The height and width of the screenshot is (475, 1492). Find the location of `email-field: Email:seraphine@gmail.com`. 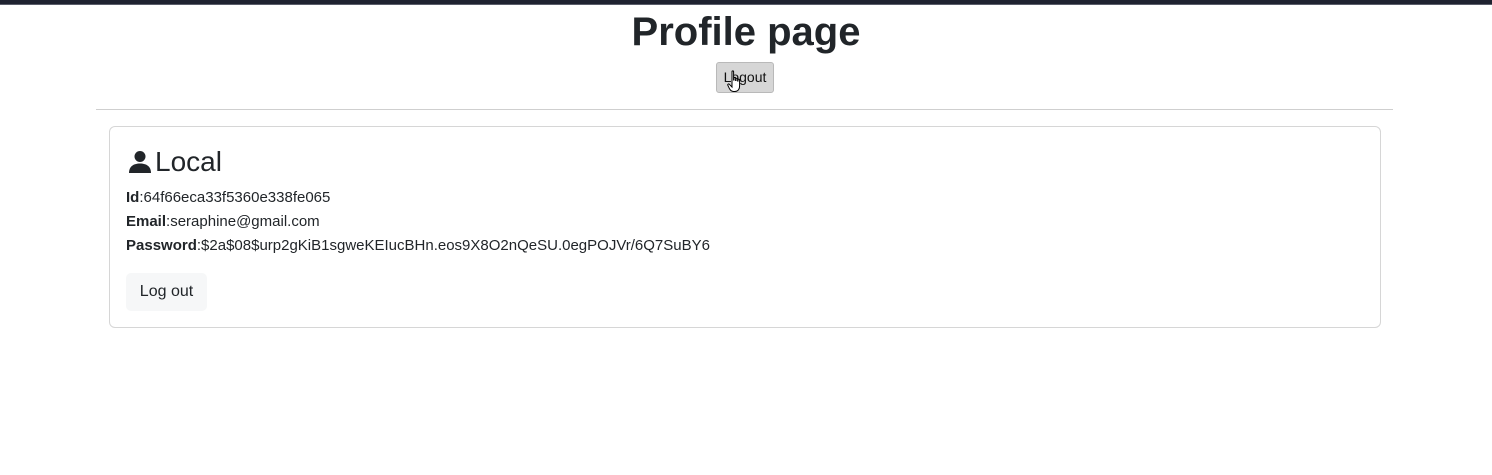

email-field: Email:seraphine@gmail.com is located at coordinates (223, 221).